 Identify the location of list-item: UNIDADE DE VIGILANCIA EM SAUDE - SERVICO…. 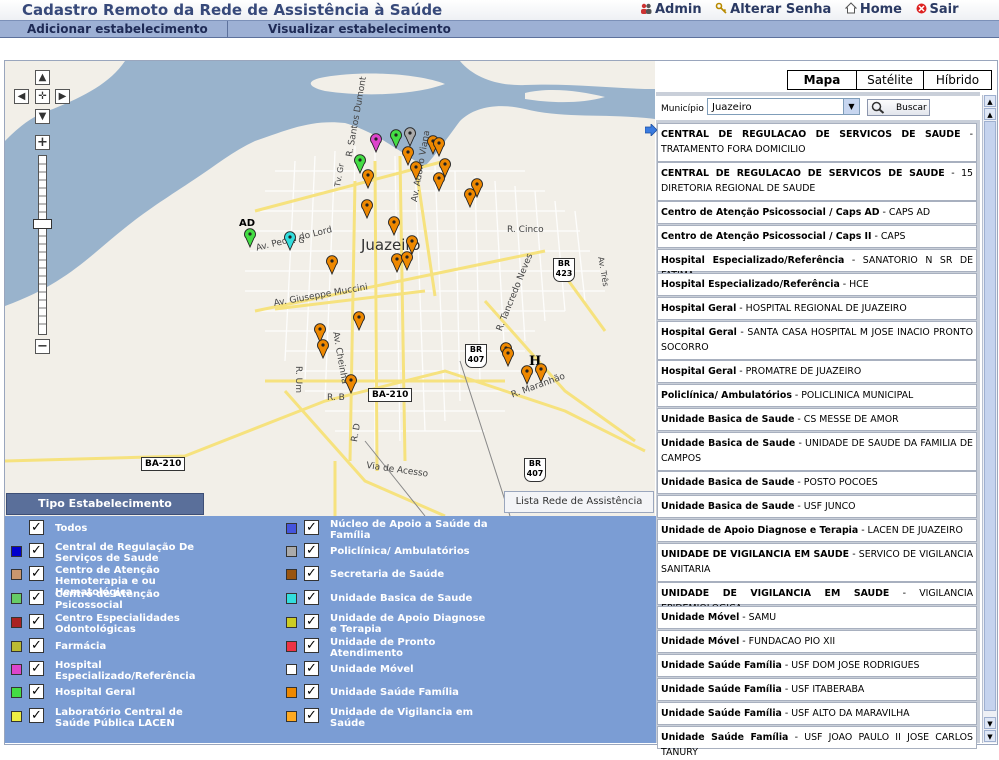
(817, 562).